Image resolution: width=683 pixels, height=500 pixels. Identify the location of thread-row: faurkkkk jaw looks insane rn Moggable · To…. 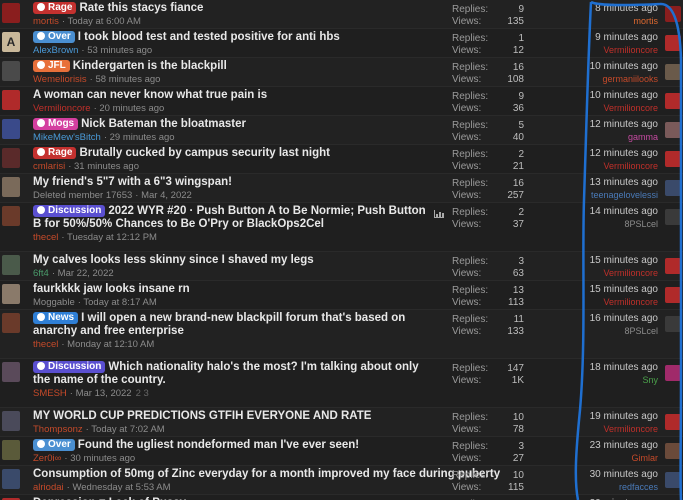
(341, 295).